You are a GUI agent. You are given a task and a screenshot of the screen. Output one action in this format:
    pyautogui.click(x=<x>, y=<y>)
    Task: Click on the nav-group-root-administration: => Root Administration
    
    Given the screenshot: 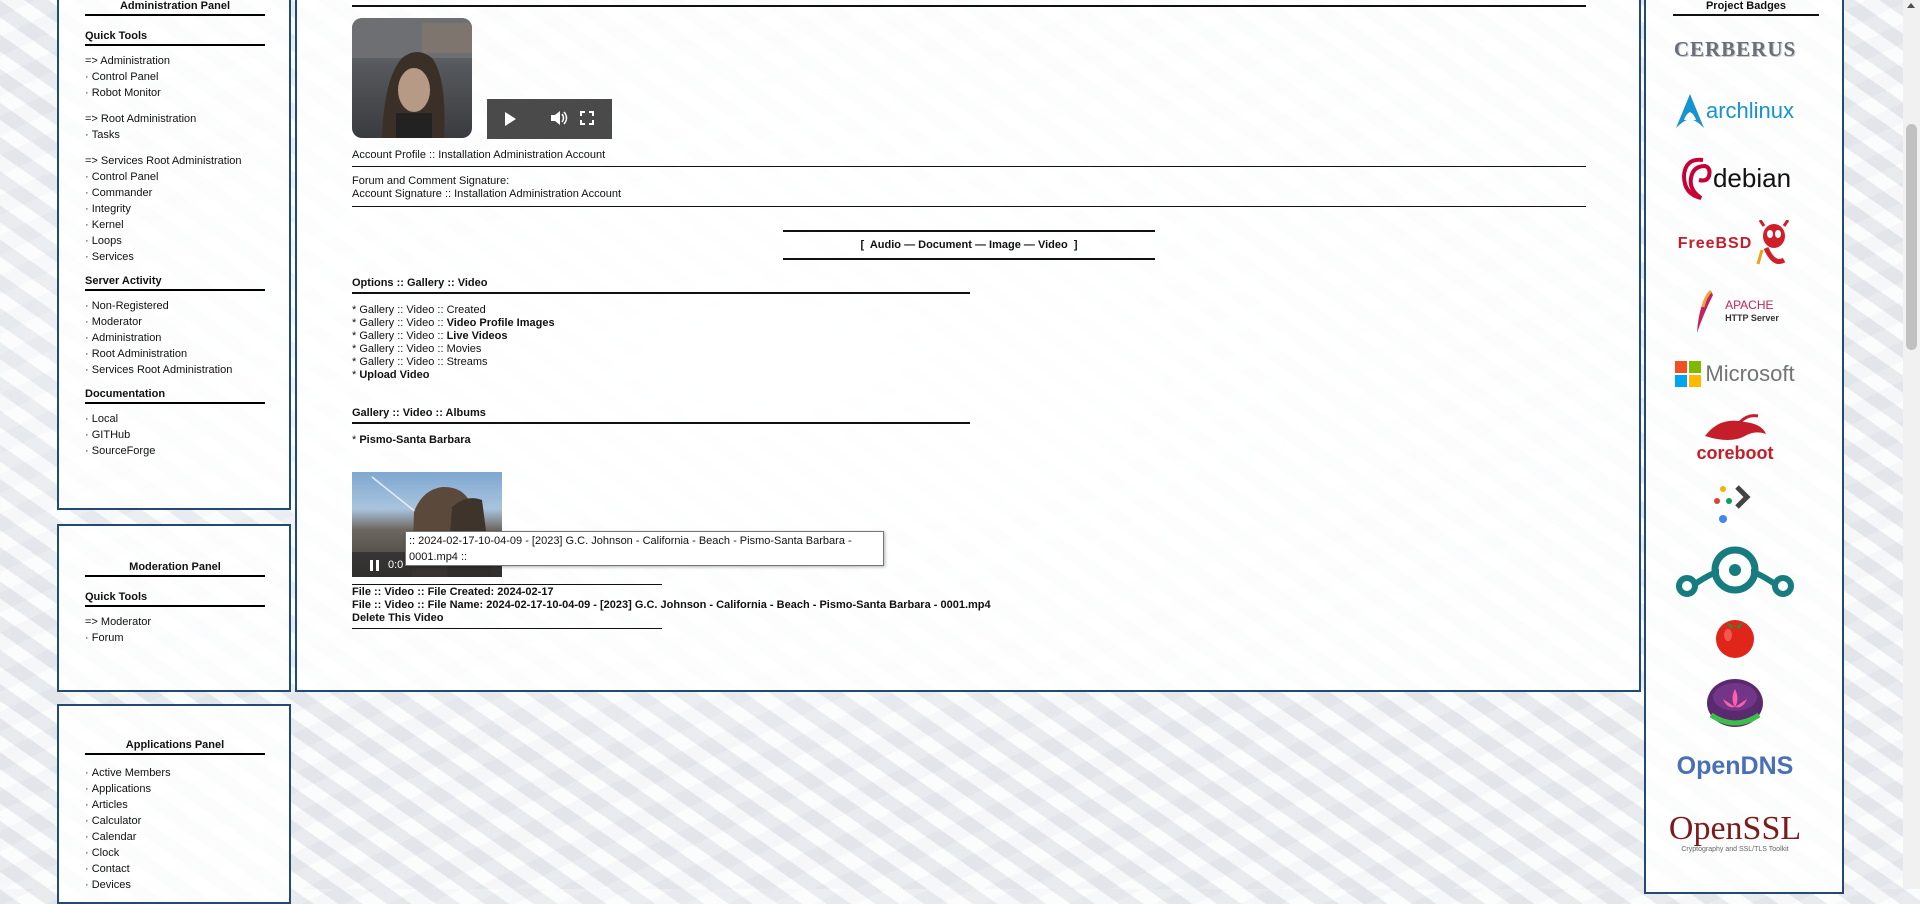 What is the action you would take?
    pyautogui.click(x=175, y=119)
    